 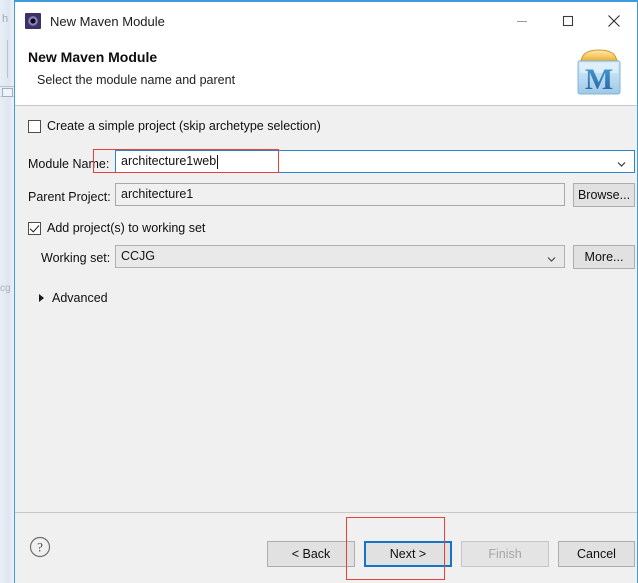 I want to click on parent-project-label: Parent Project:, so click(x=69, y=197).